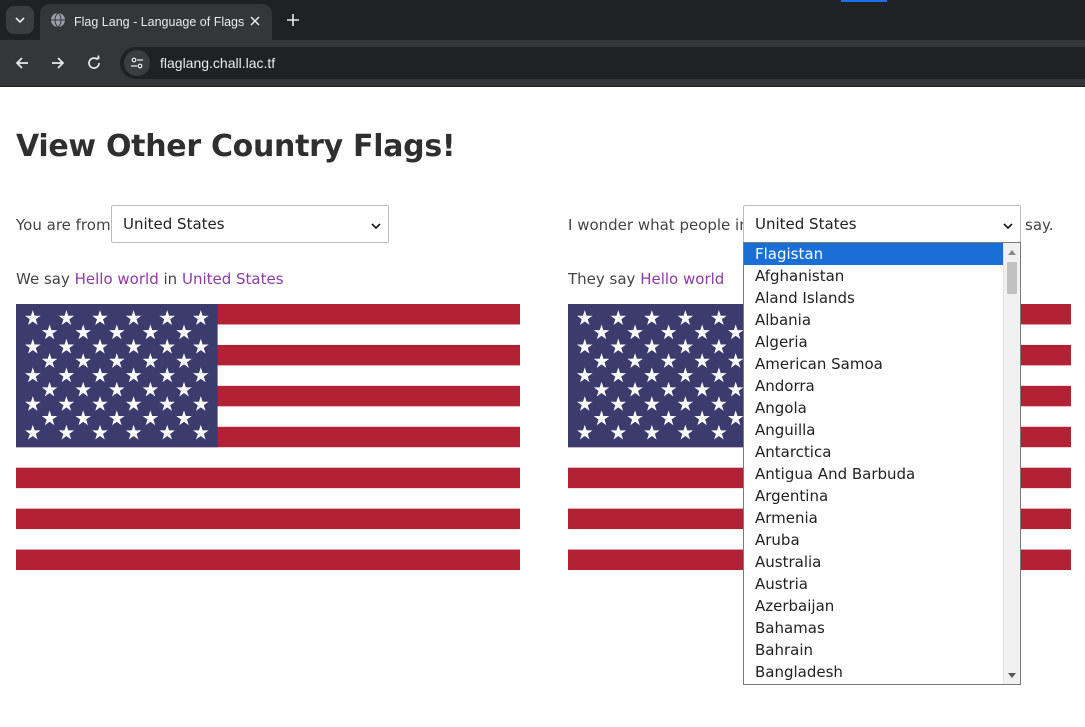 Image resolution: width=1085 pixels, height=727 pixels. Describe the element at coordinates (874, 386) in the screenshot. I see `dropdown-option: Andorra` at that location.